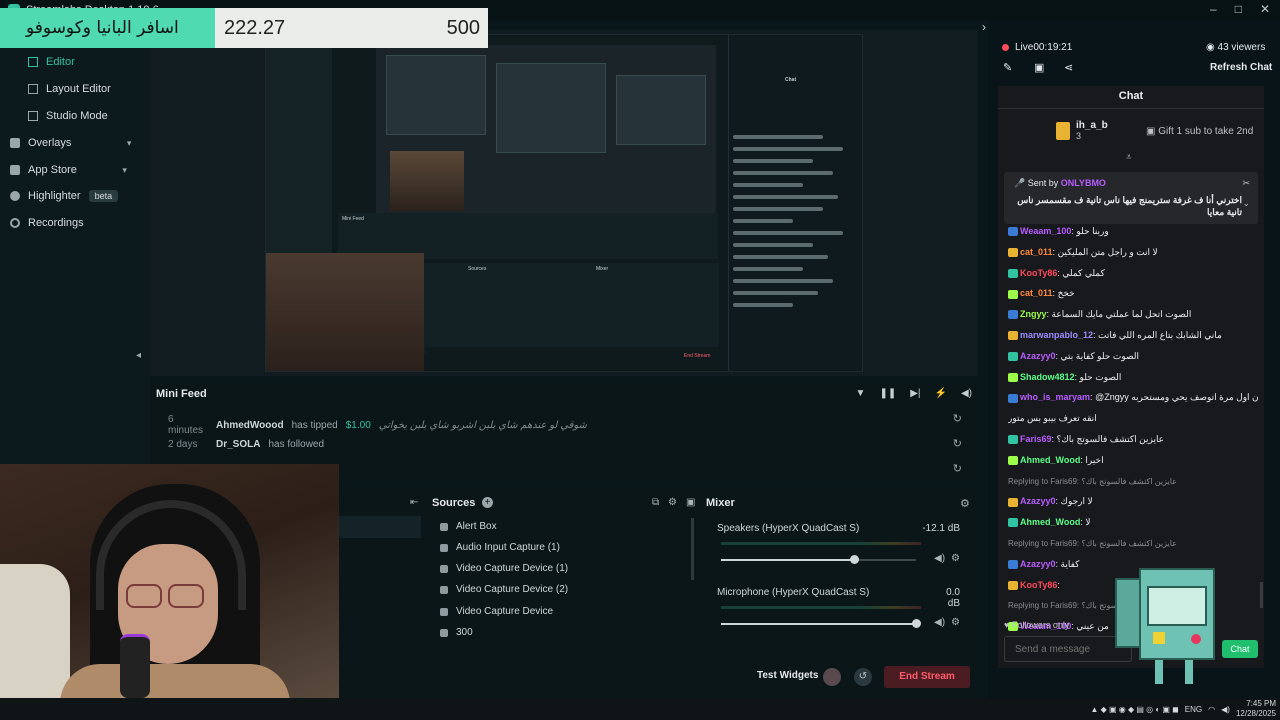  I want to click on chevron-down-icon: ⌄, so click(1246, 203).